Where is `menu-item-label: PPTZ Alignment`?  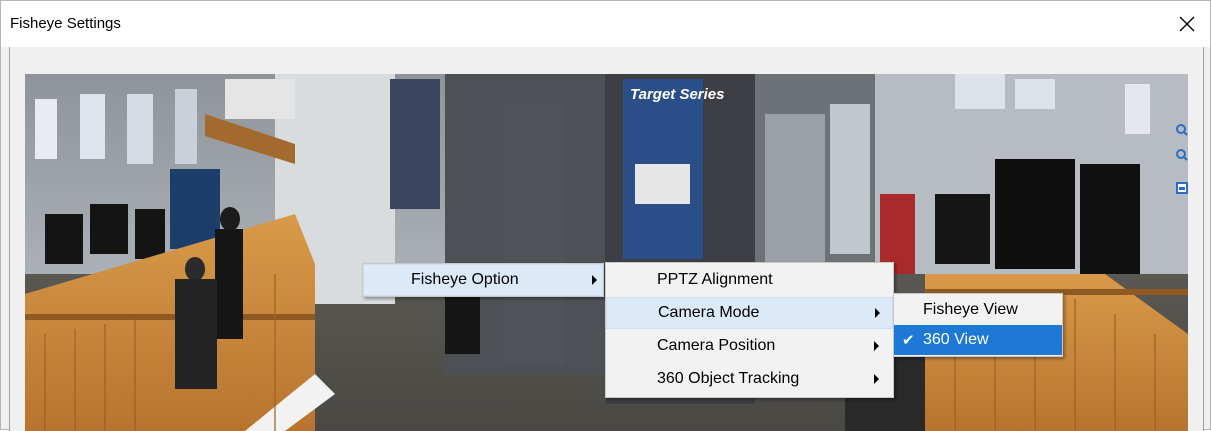
menu-item-label: PPTZ Alignment is located at coordinates (715, 279).